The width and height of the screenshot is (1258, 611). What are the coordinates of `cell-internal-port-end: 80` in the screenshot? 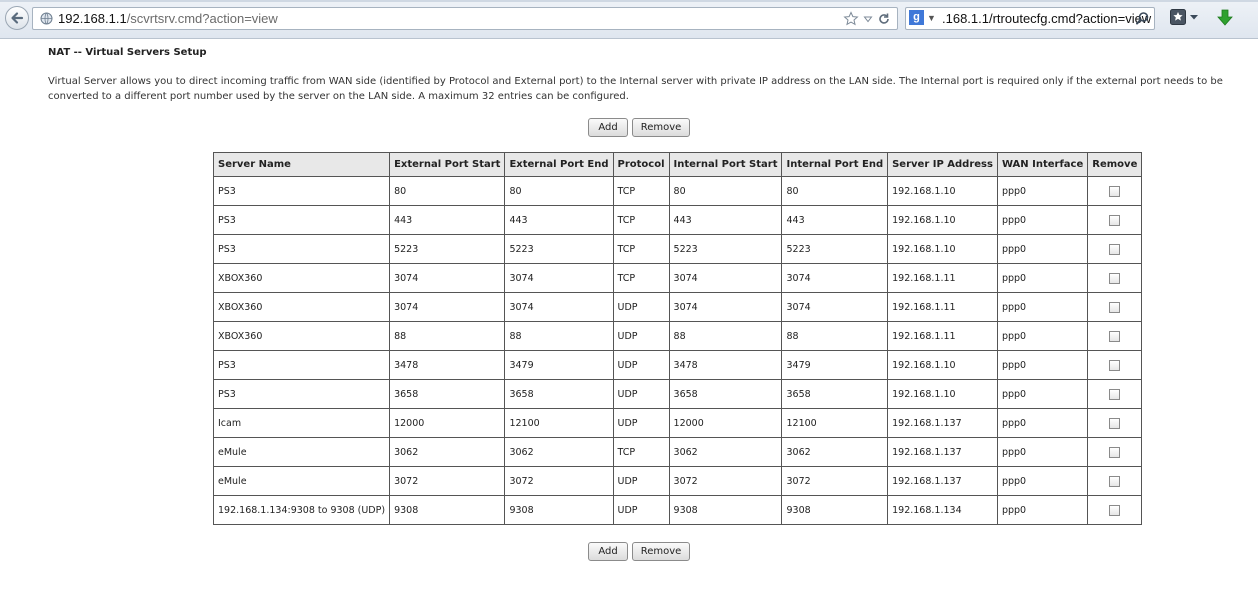 It's located at (835, 191).